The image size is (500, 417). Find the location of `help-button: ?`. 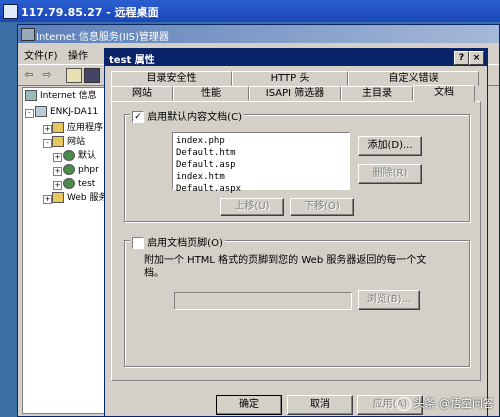

help-button: ? is located at coordinates (461, 58).